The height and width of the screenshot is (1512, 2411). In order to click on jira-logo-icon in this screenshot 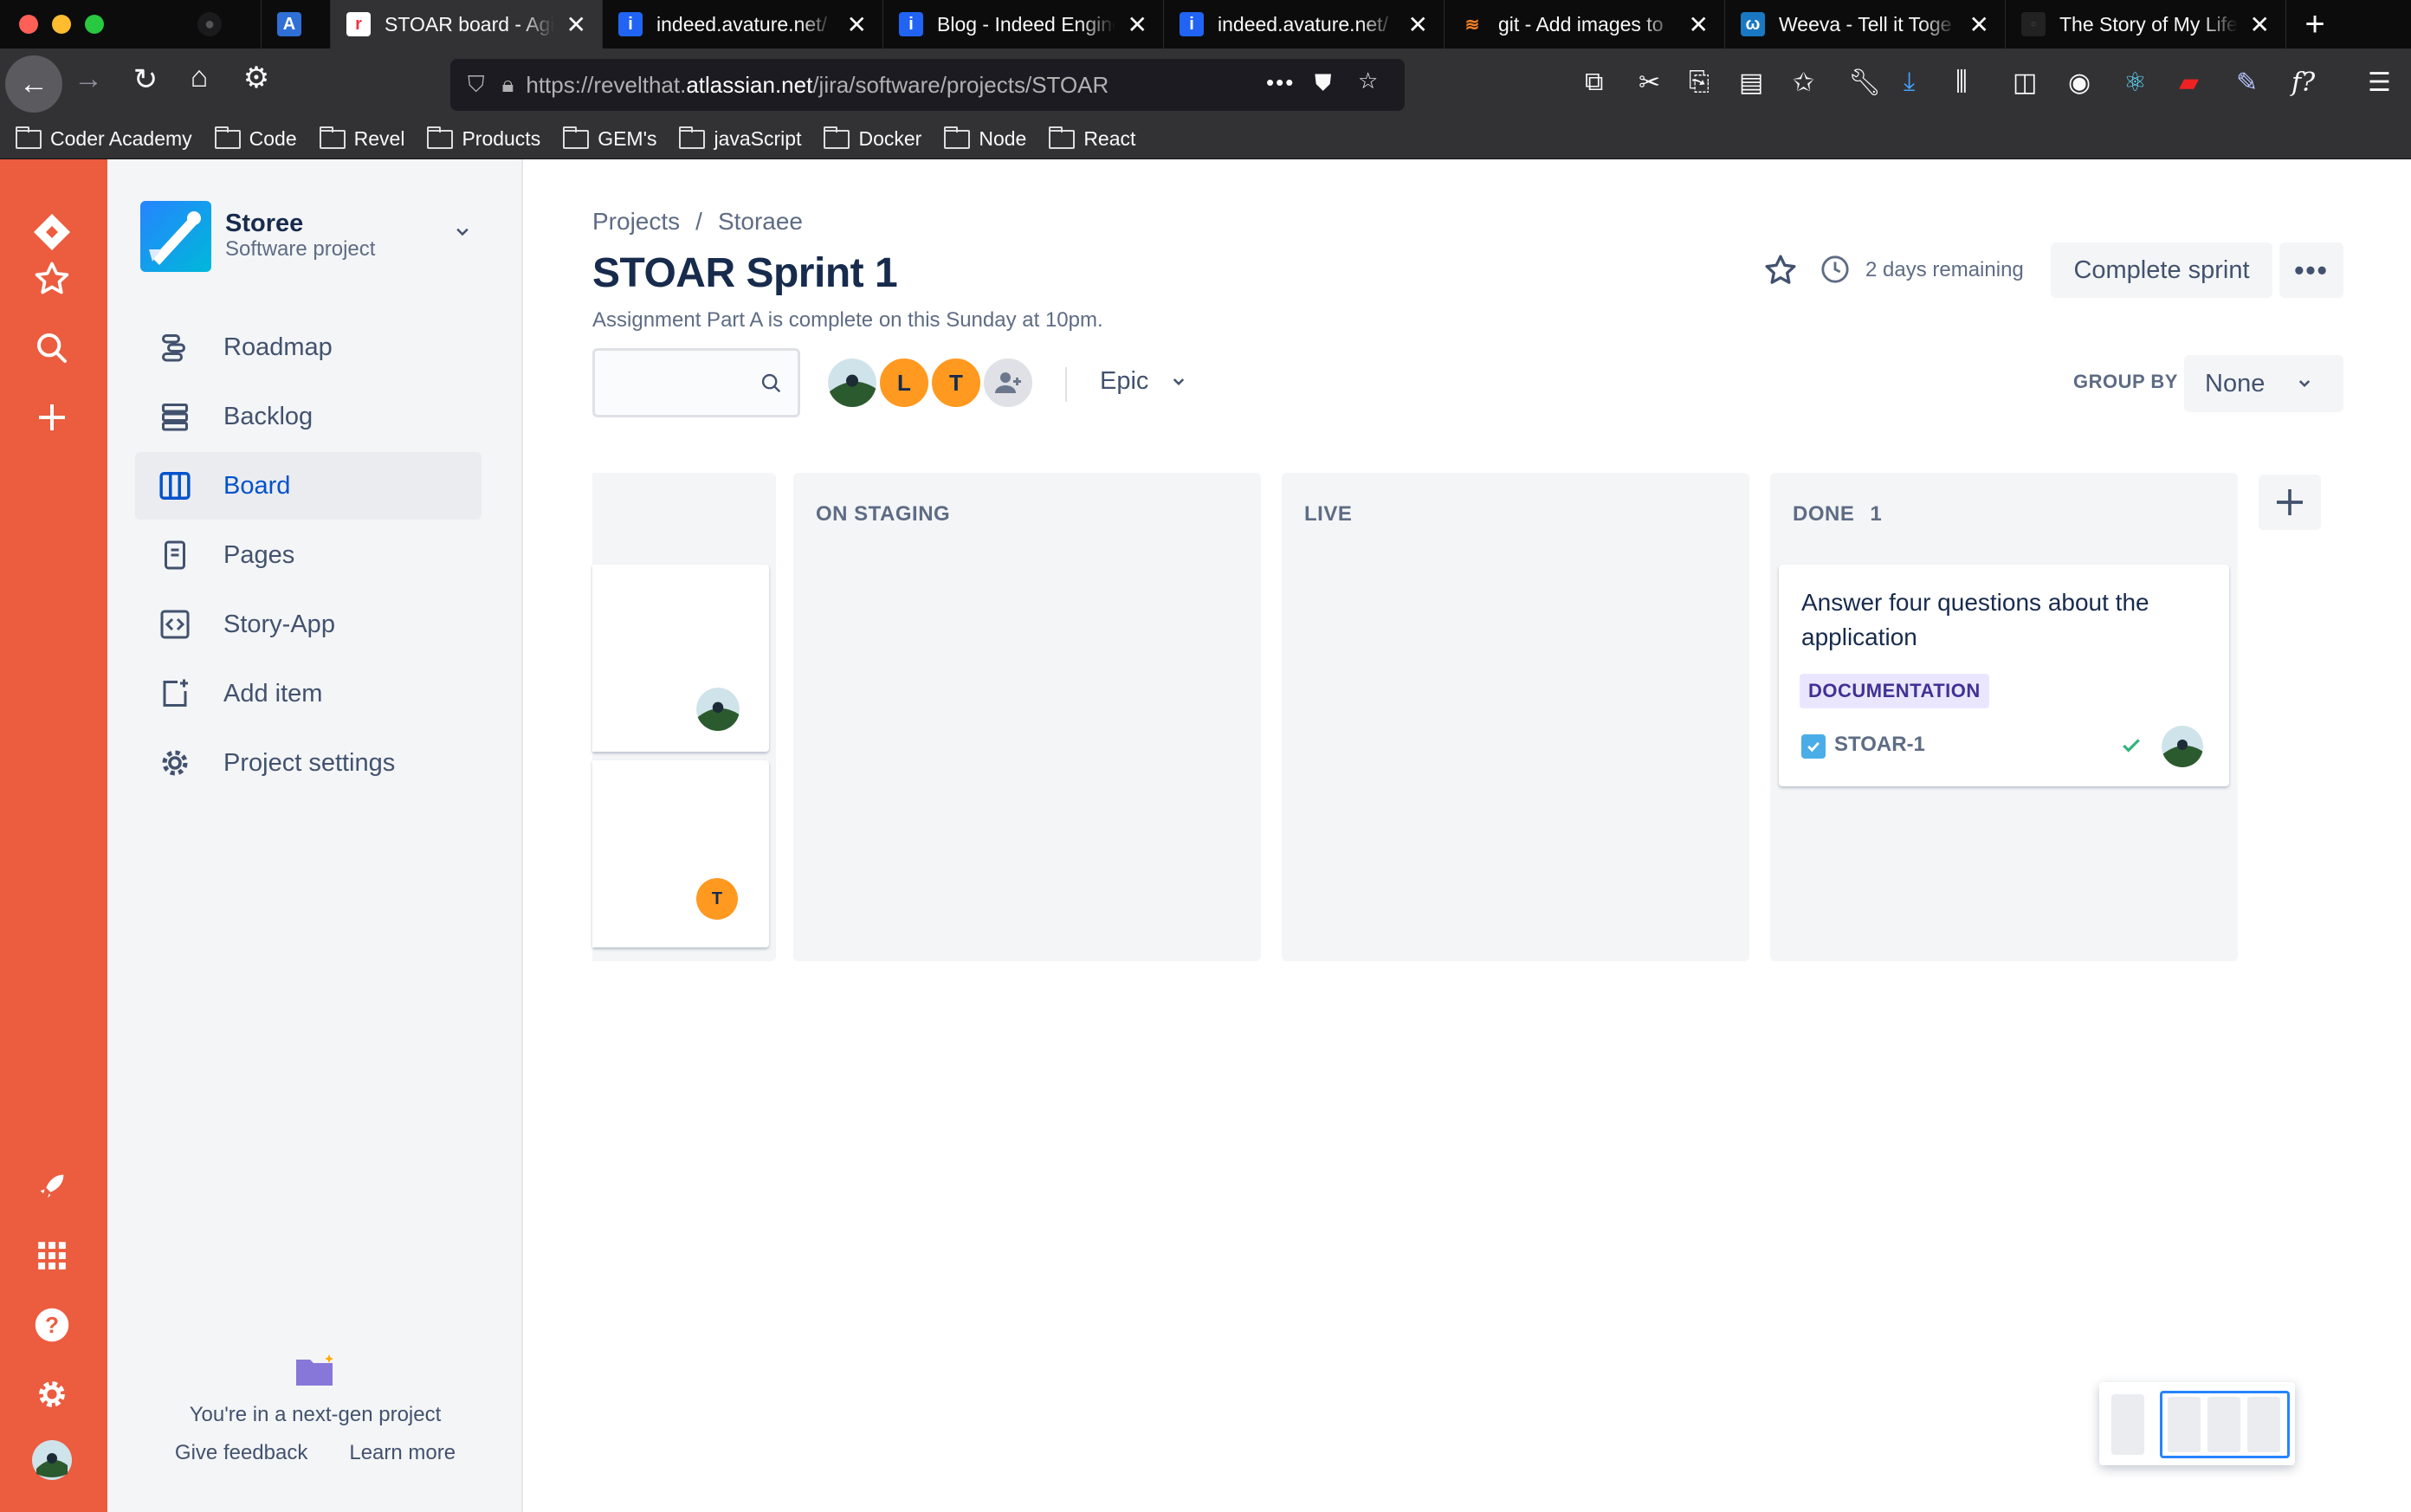, I will do `click(52, 232)`.